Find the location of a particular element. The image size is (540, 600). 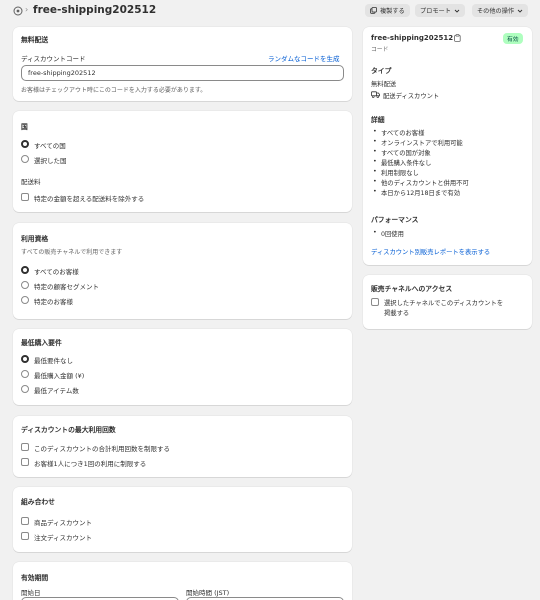

product-discount-label: 商品ディスカウント is located at coordinates (63, 523).